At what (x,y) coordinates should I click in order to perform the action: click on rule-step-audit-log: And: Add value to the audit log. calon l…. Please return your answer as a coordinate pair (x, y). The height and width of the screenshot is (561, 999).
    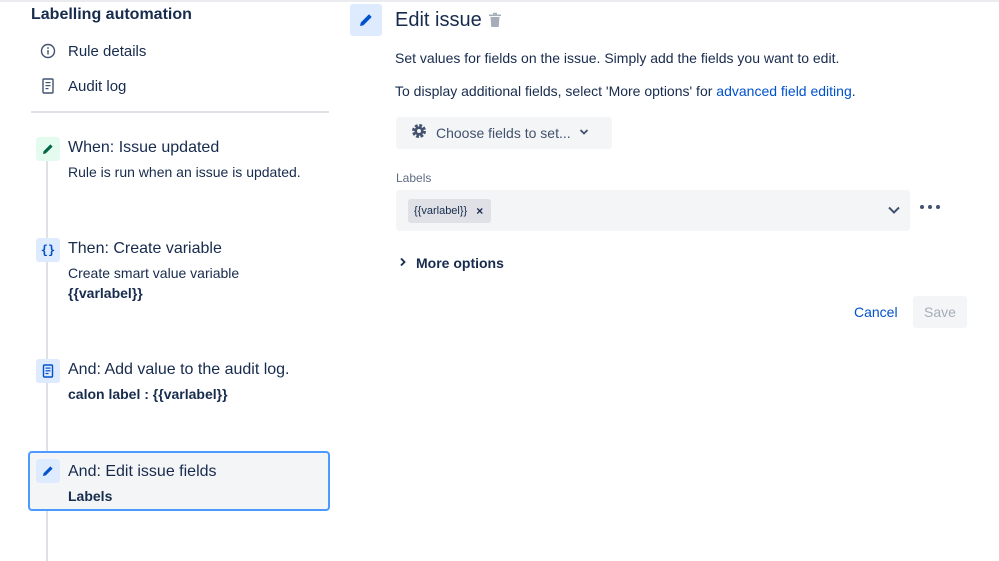
    Looking at the image, I should click on (179, 381).